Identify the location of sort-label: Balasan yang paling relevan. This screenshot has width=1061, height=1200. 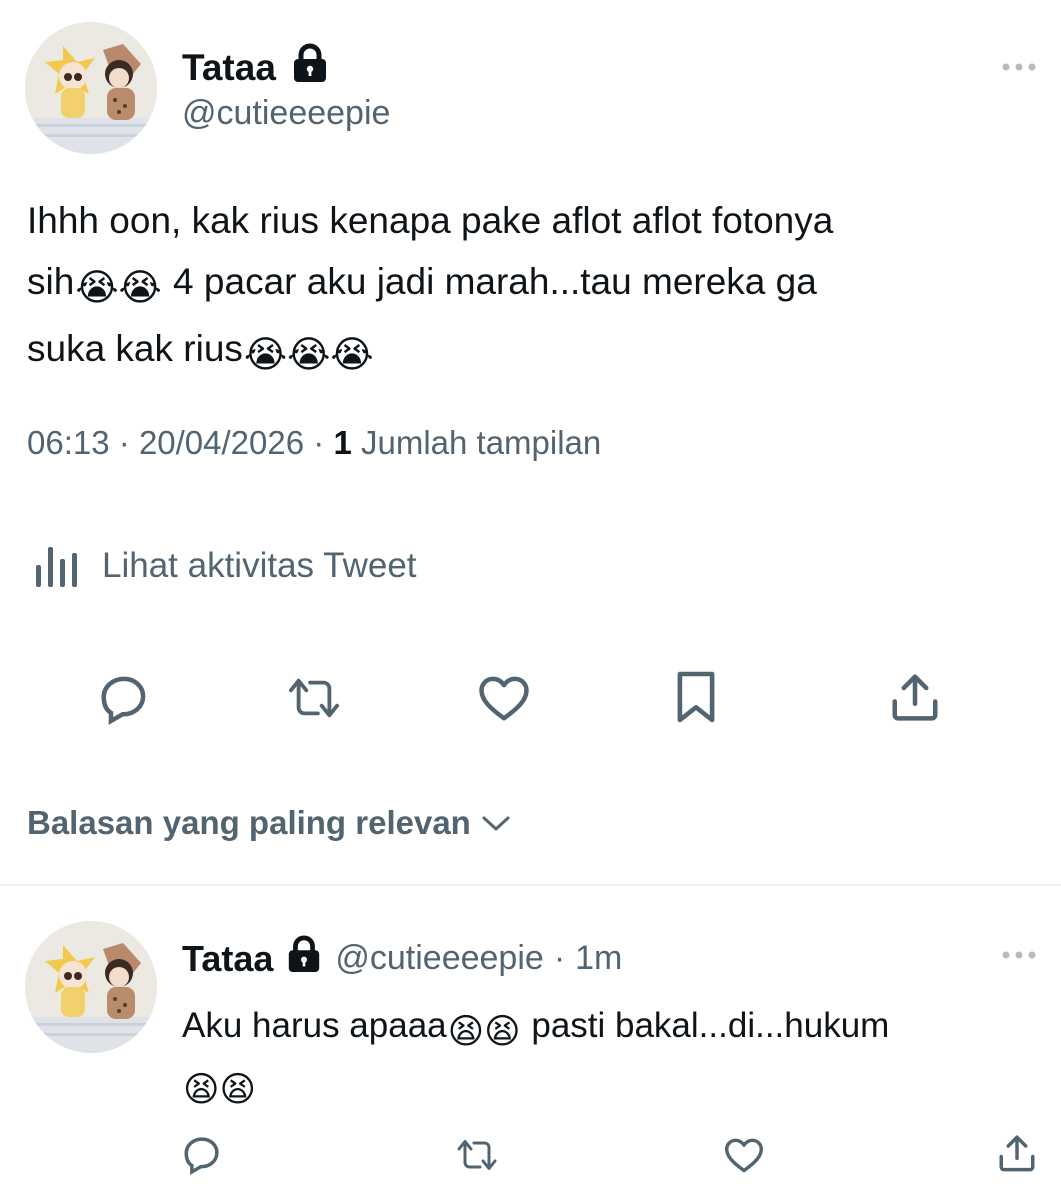
(249, 822).